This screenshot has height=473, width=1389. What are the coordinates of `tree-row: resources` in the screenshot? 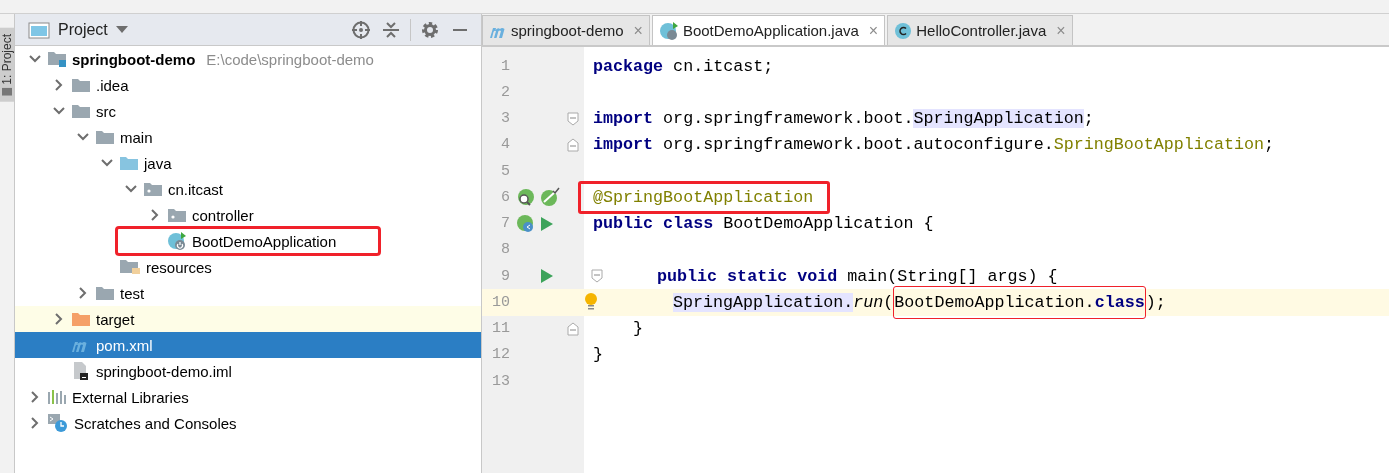 It's located at (248, 267).